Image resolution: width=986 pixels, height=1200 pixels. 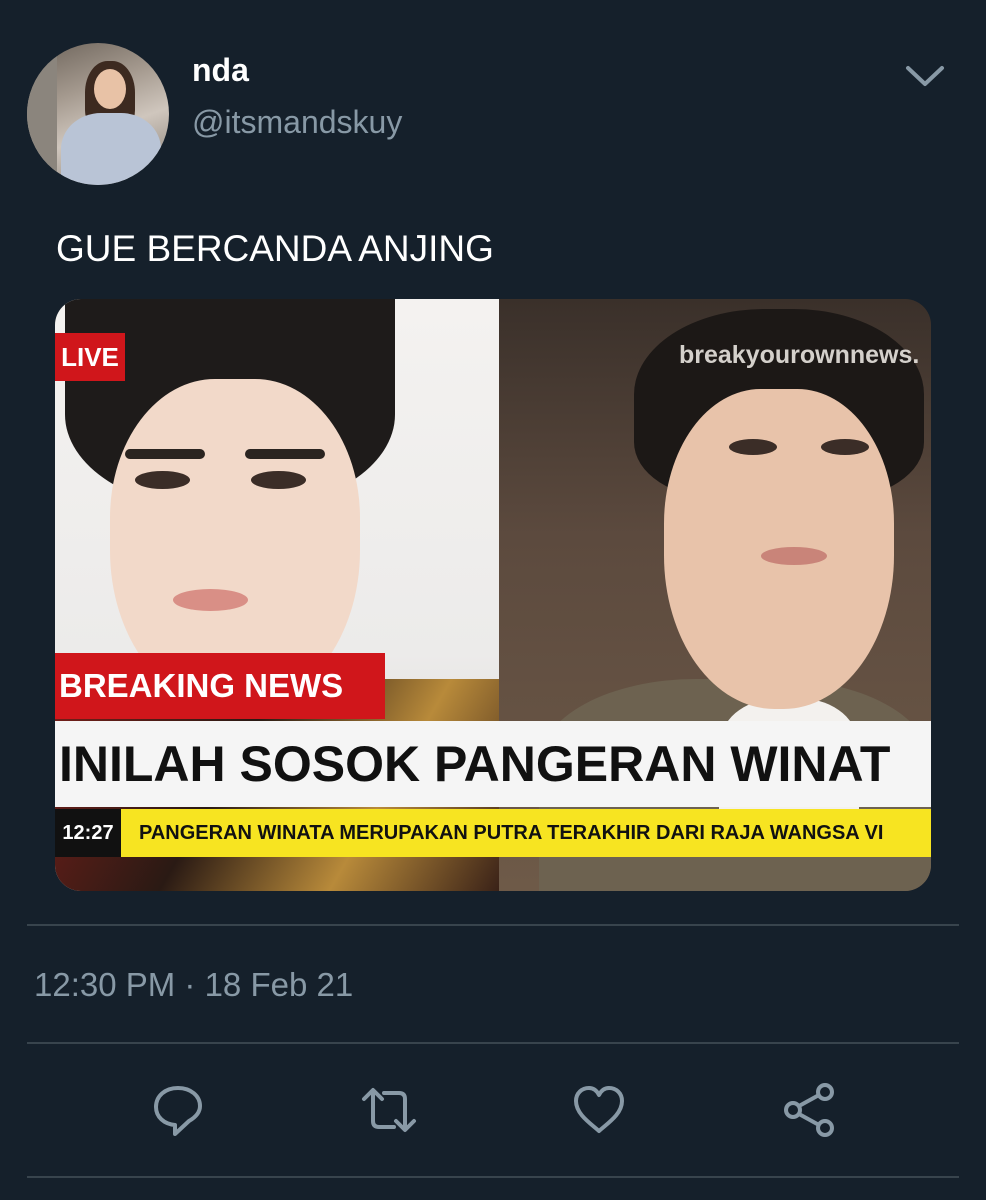 What do you see at coordinates (90, 357) in the screenshot?
I see `live-badge: LIVE` at bounding box center [90, 357].